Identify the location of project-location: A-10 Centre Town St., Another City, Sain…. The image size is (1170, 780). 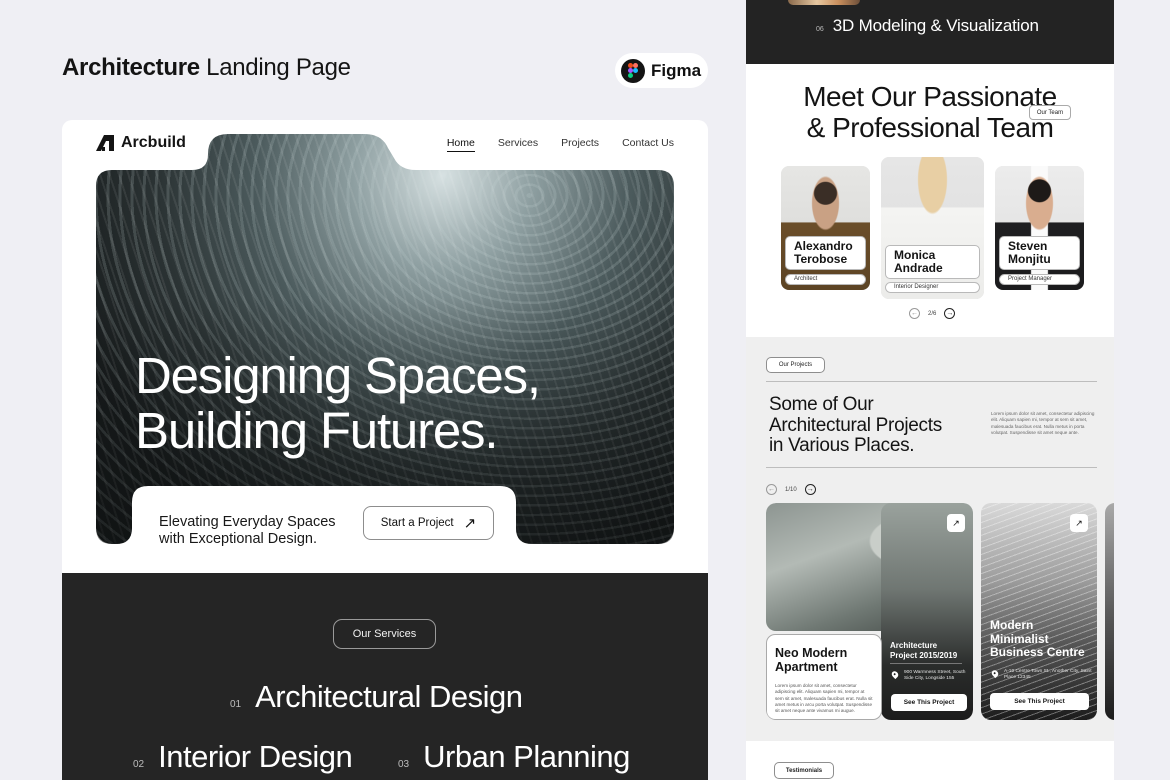
(1041, 675).